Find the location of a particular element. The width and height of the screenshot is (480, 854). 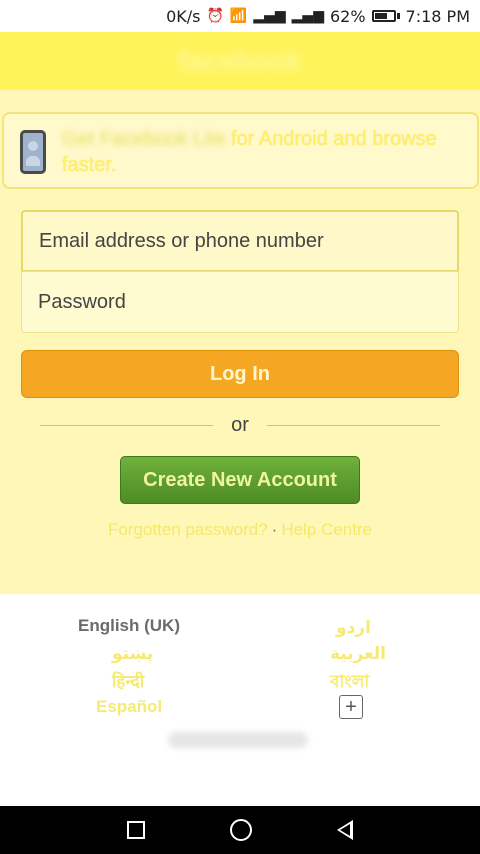

wifi-icon: 📶 is located at coordinates (238, 16).